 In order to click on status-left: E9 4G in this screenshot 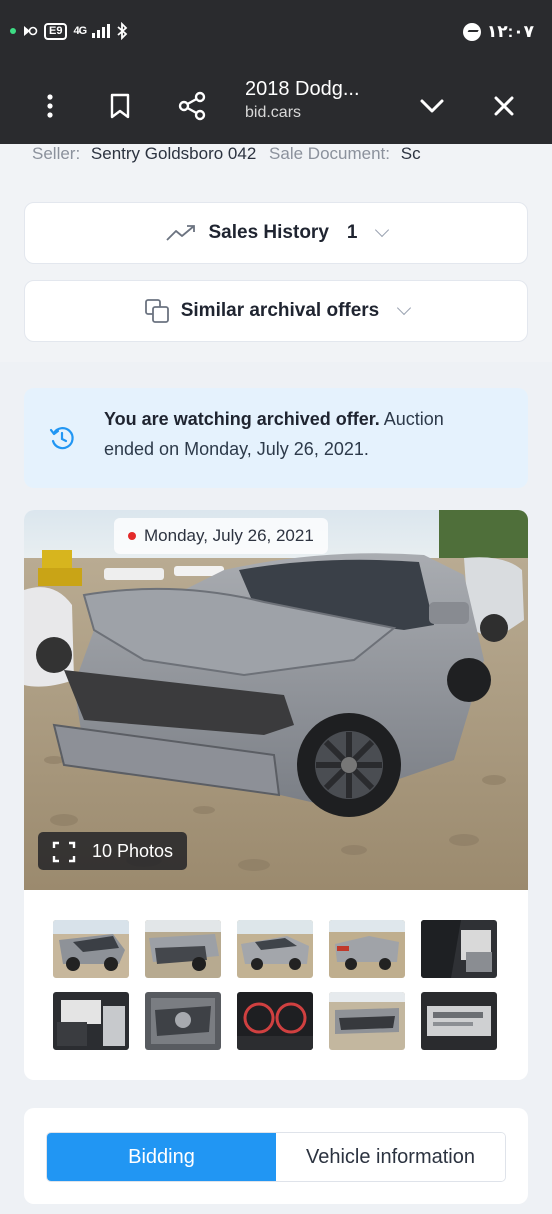, I will do `click(69, 31)`.